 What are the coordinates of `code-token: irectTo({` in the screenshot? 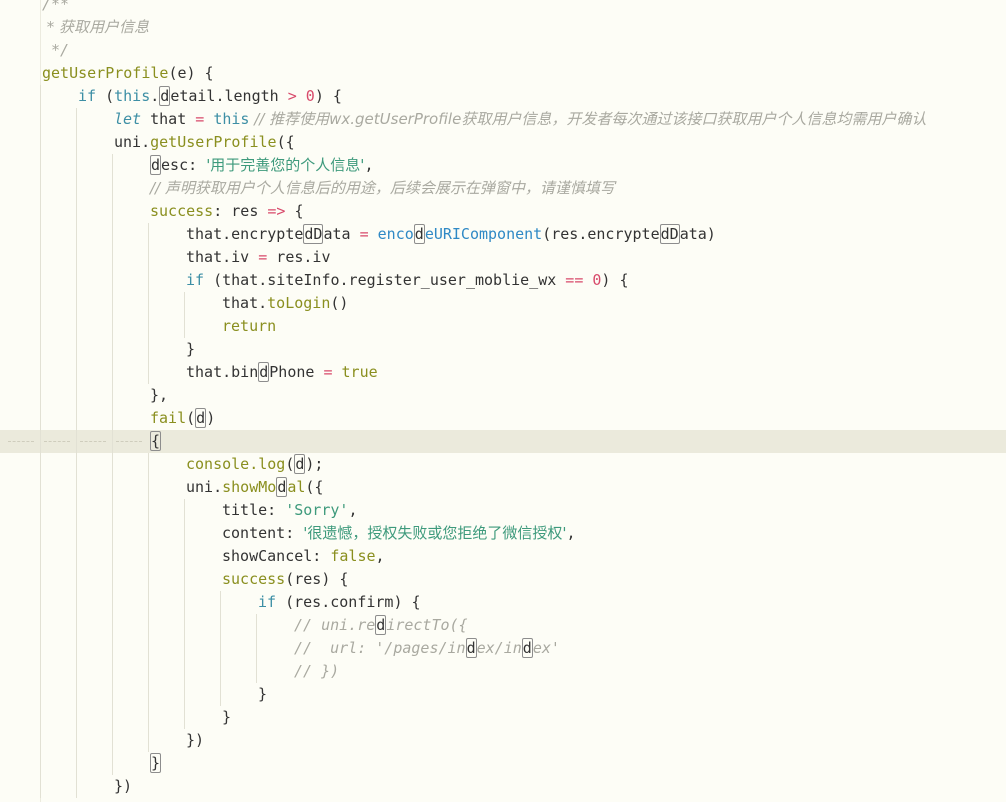 It's located at (427, 625).